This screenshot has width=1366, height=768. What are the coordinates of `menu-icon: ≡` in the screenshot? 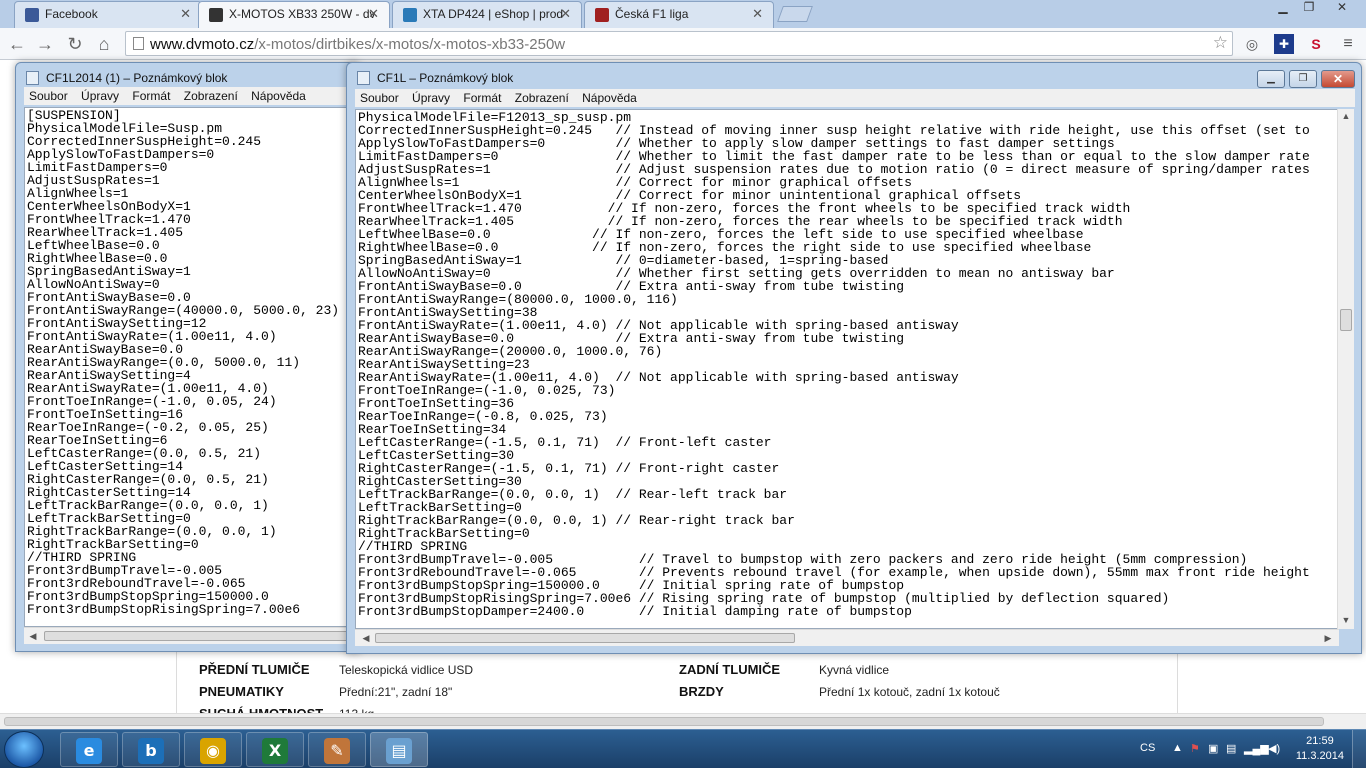 It's located at (1348, 44).